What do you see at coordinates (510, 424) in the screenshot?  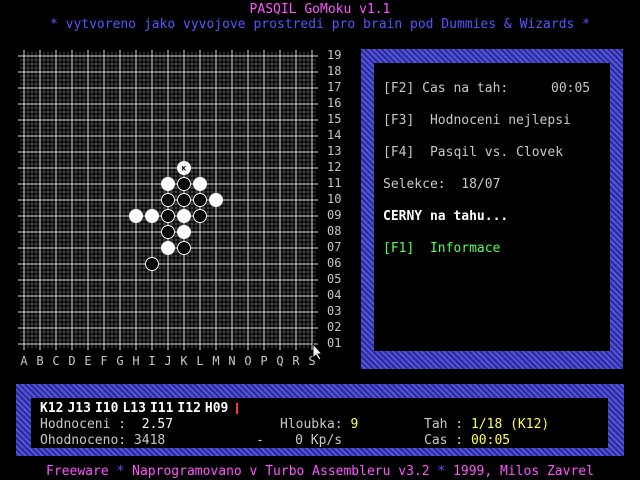 I see `tah-value: 1/18 (K12)` at bounding box center [510, 424].